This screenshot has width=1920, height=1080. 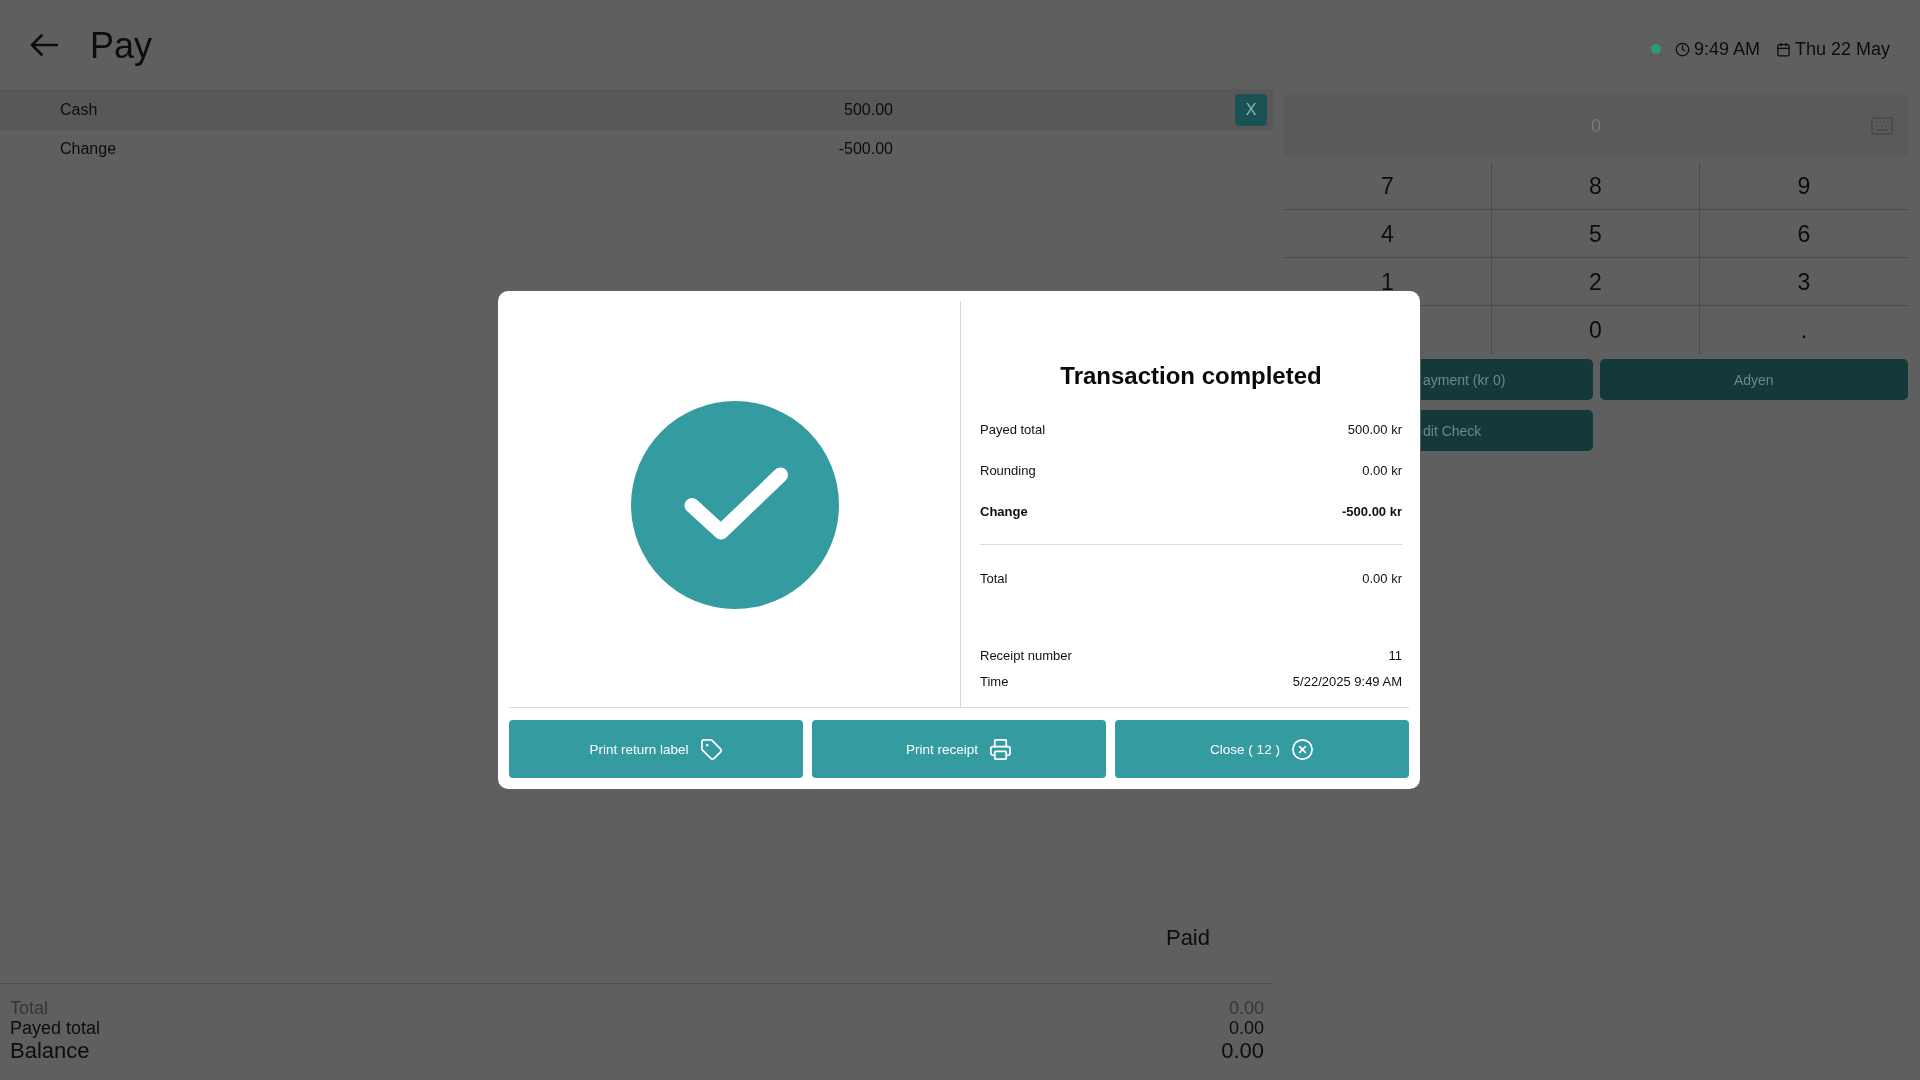 I want to click on tag-icon, so click(x=711, y=749).